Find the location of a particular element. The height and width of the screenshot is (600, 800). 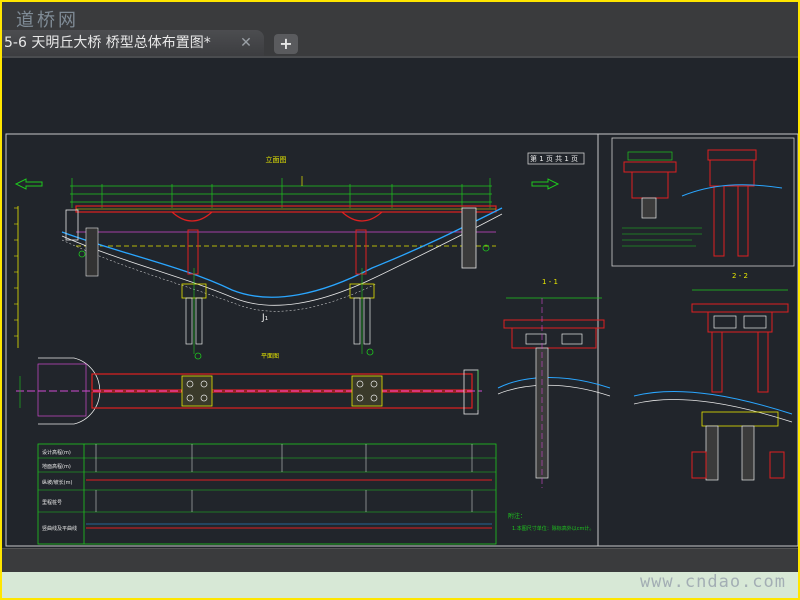

close-icon: ✕ is located at coordinates (246, 43).